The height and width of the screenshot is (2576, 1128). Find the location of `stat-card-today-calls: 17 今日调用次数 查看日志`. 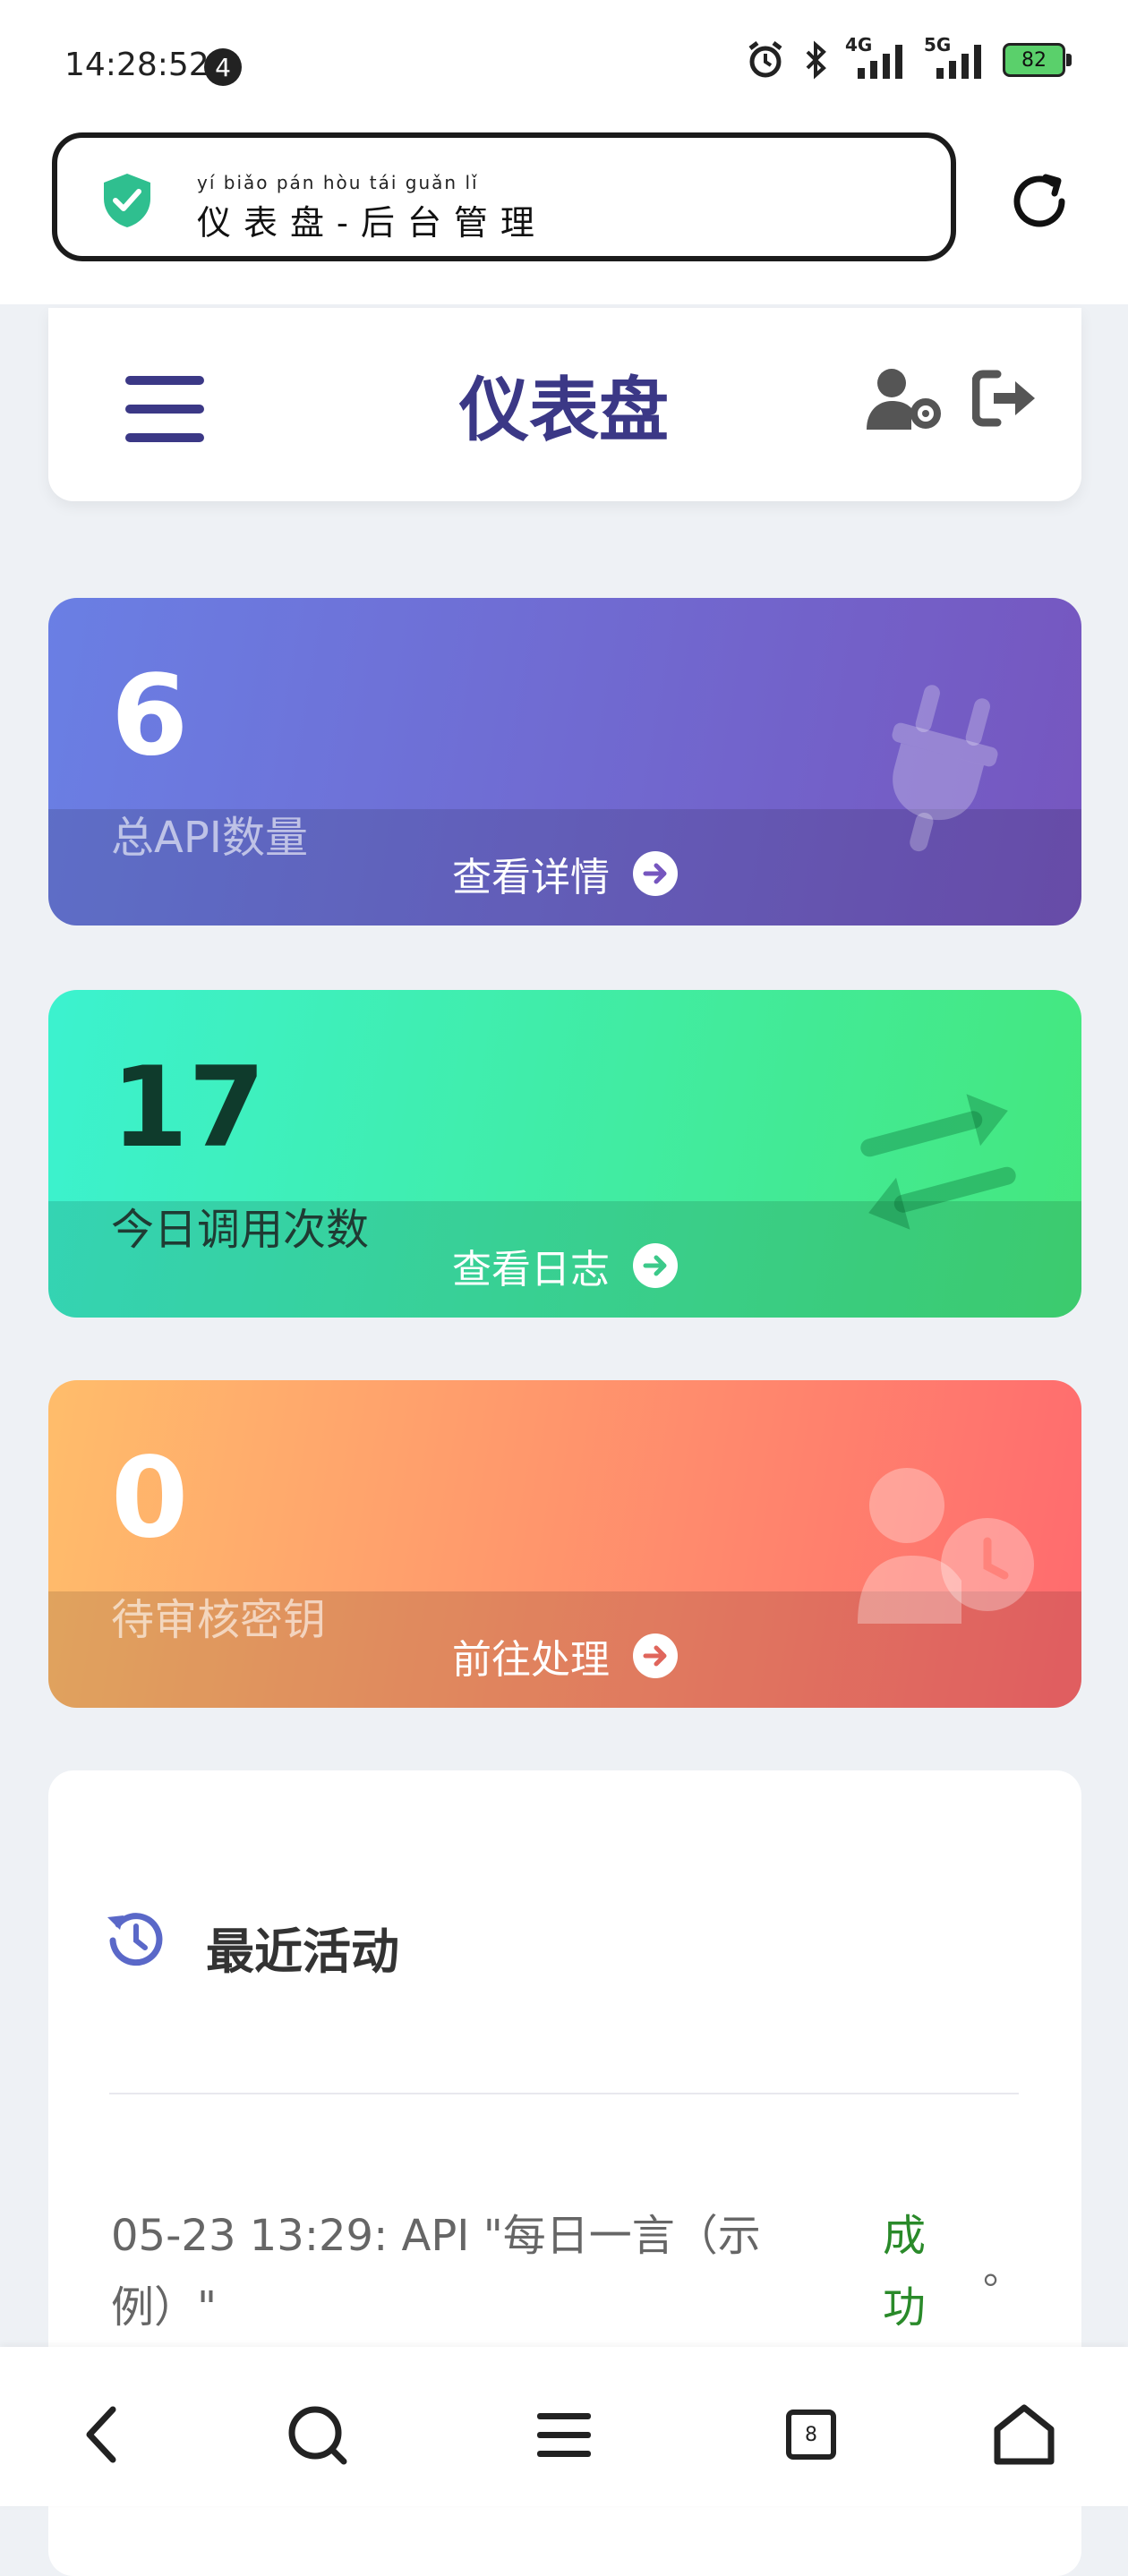

stat-card-today-calls: 17 今日调用次数 查看日志 is located at coordinates (564, 1154).